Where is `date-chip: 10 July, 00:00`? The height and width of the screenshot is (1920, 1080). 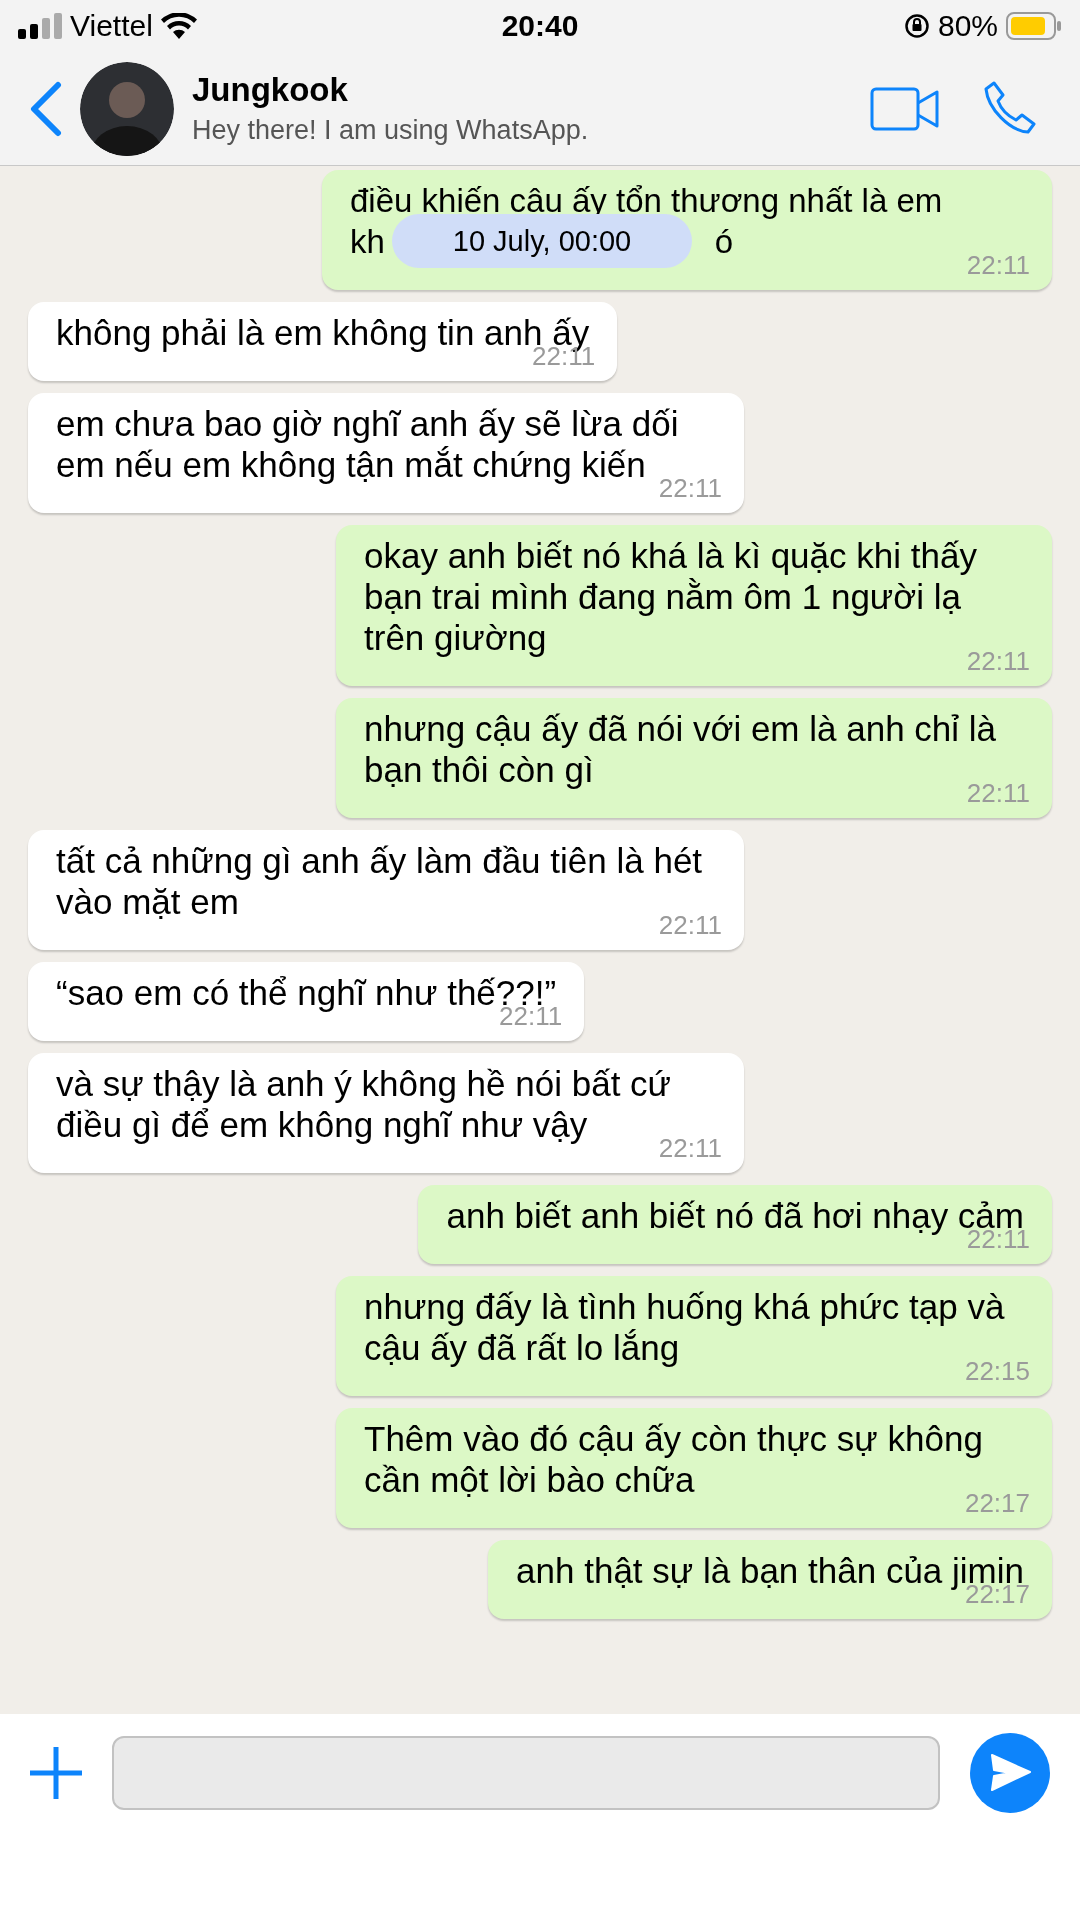
date-chip: 10 July, 00:00 is located at coordinates (542, 241).